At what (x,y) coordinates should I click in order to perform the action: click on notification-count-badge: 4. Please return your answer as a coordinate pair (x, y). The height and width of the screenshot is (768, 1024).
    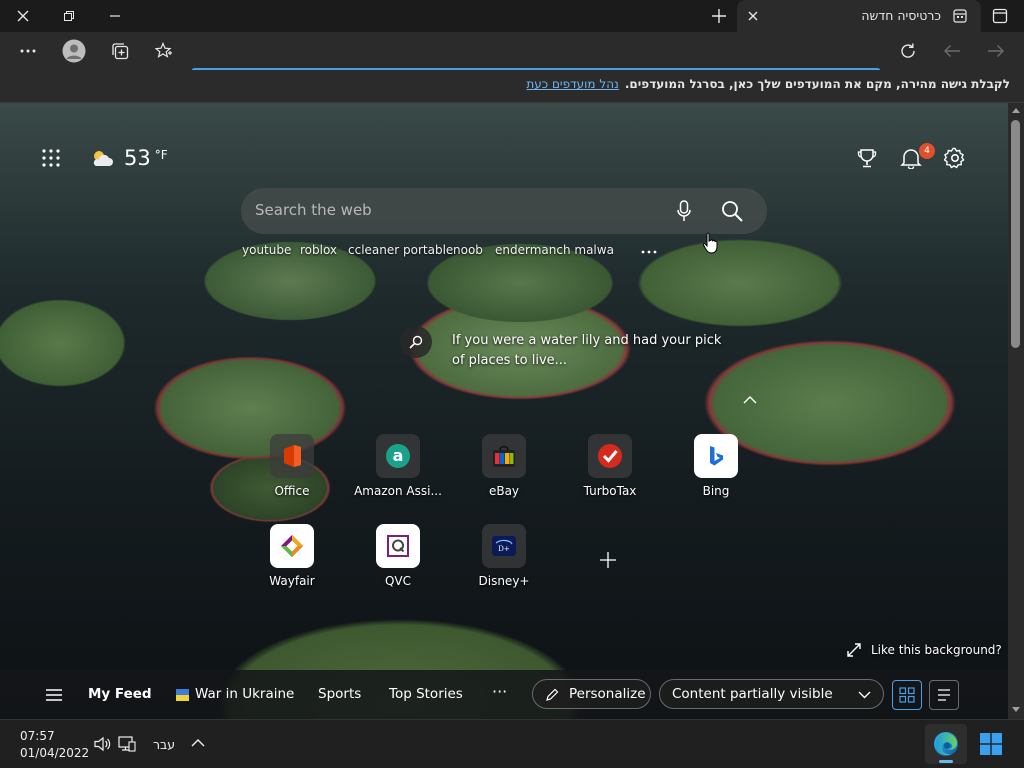
    Looking at the image, I should click on (927, 151).